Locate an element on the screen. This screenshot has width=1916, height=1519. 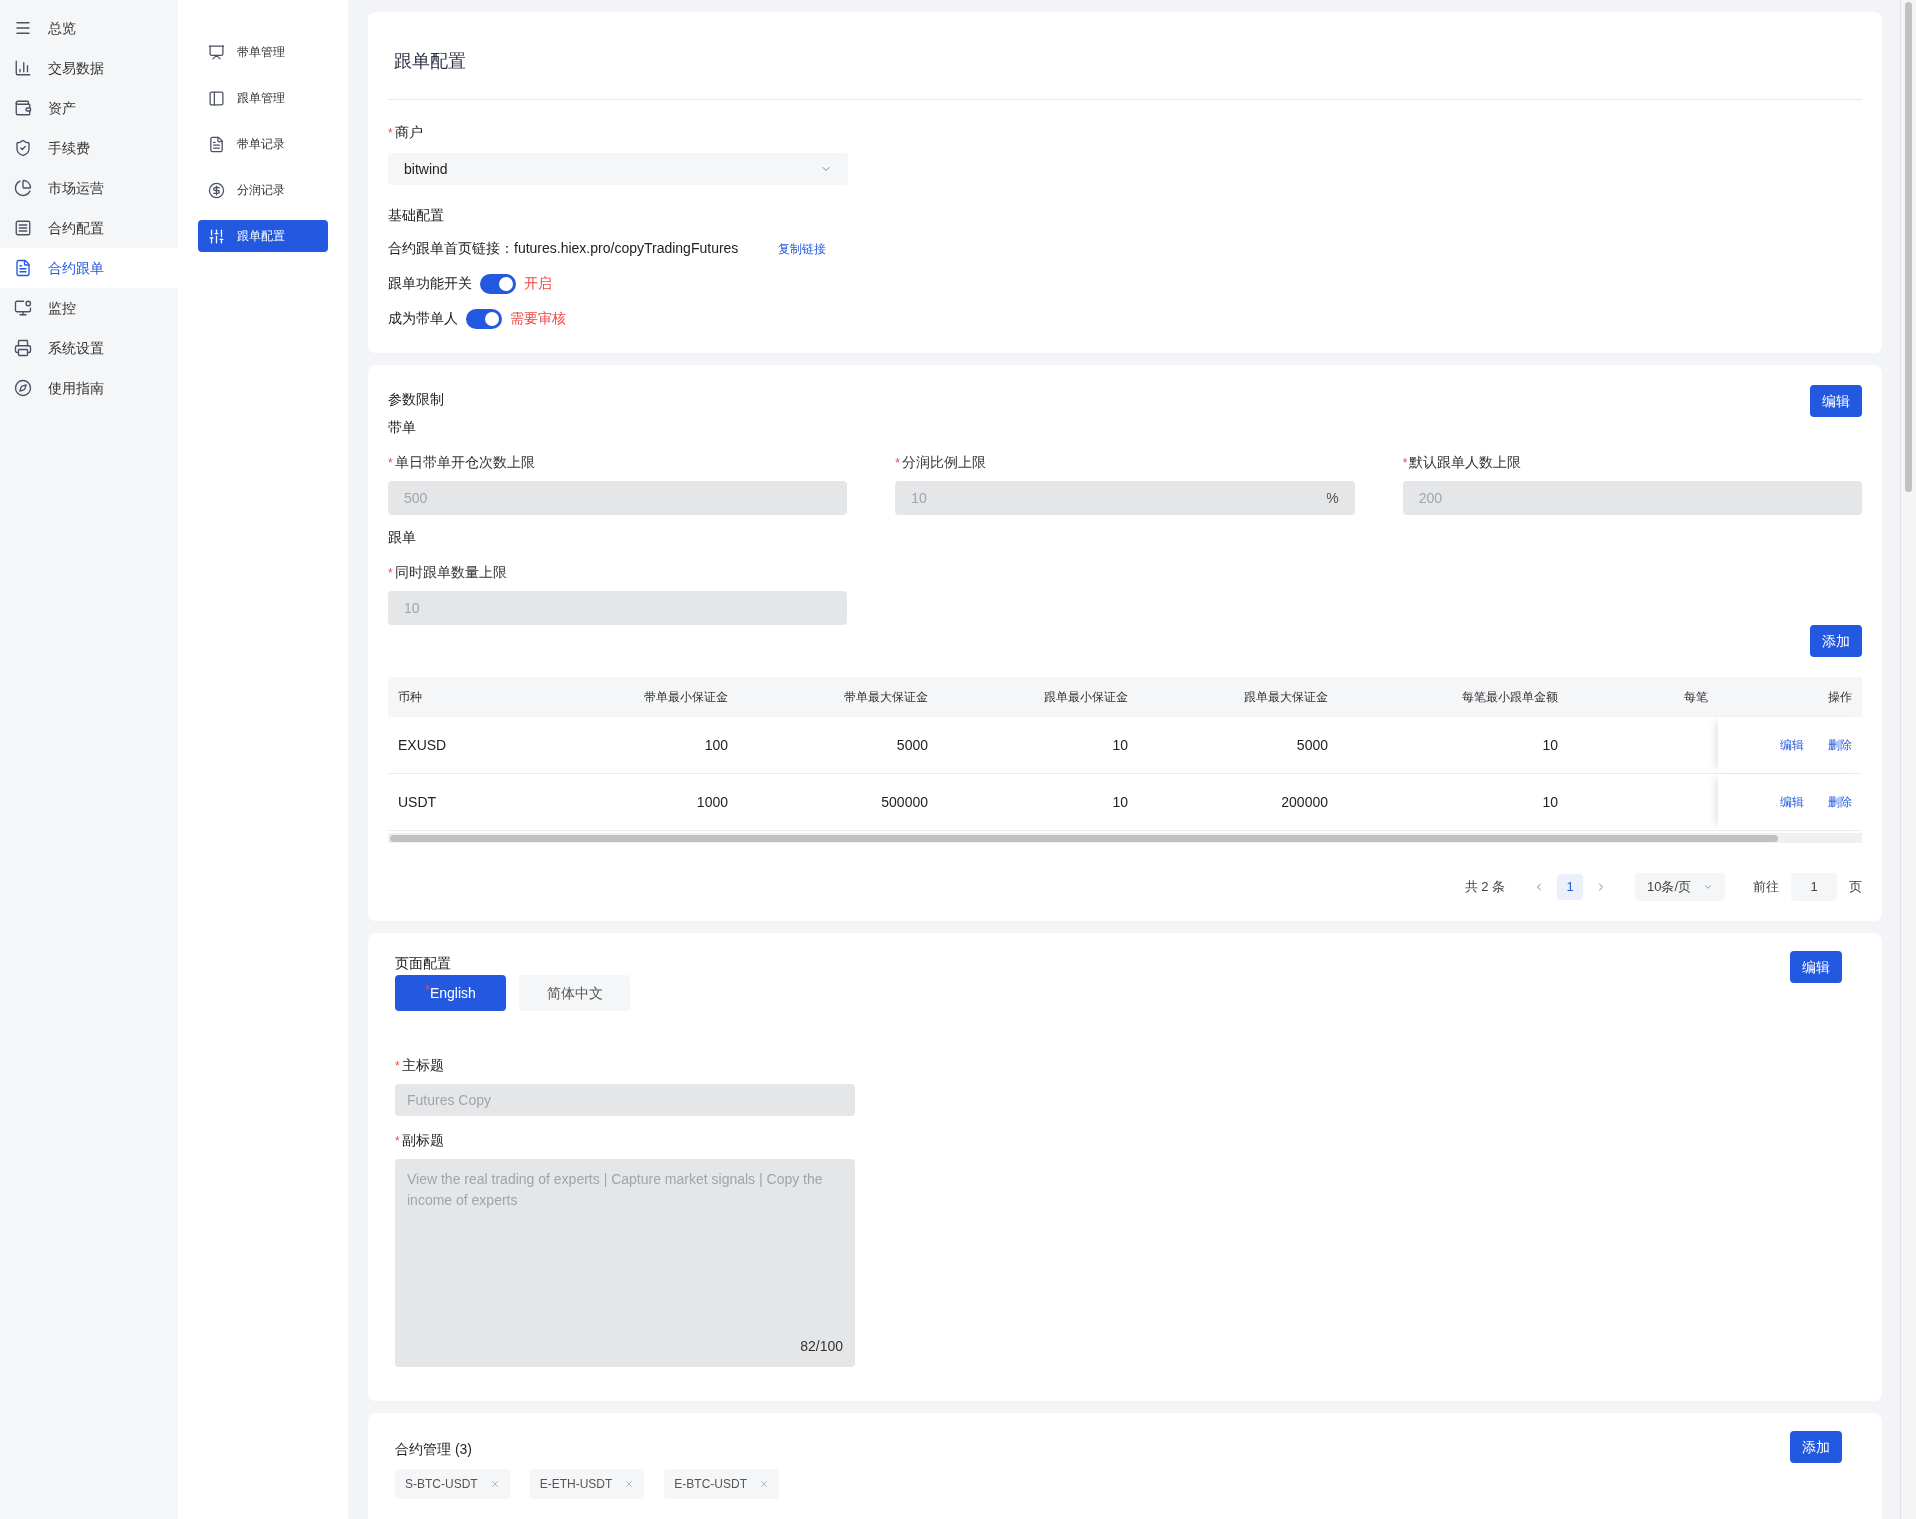
vertical-scrollbar is located at coordinates (1908, 759).